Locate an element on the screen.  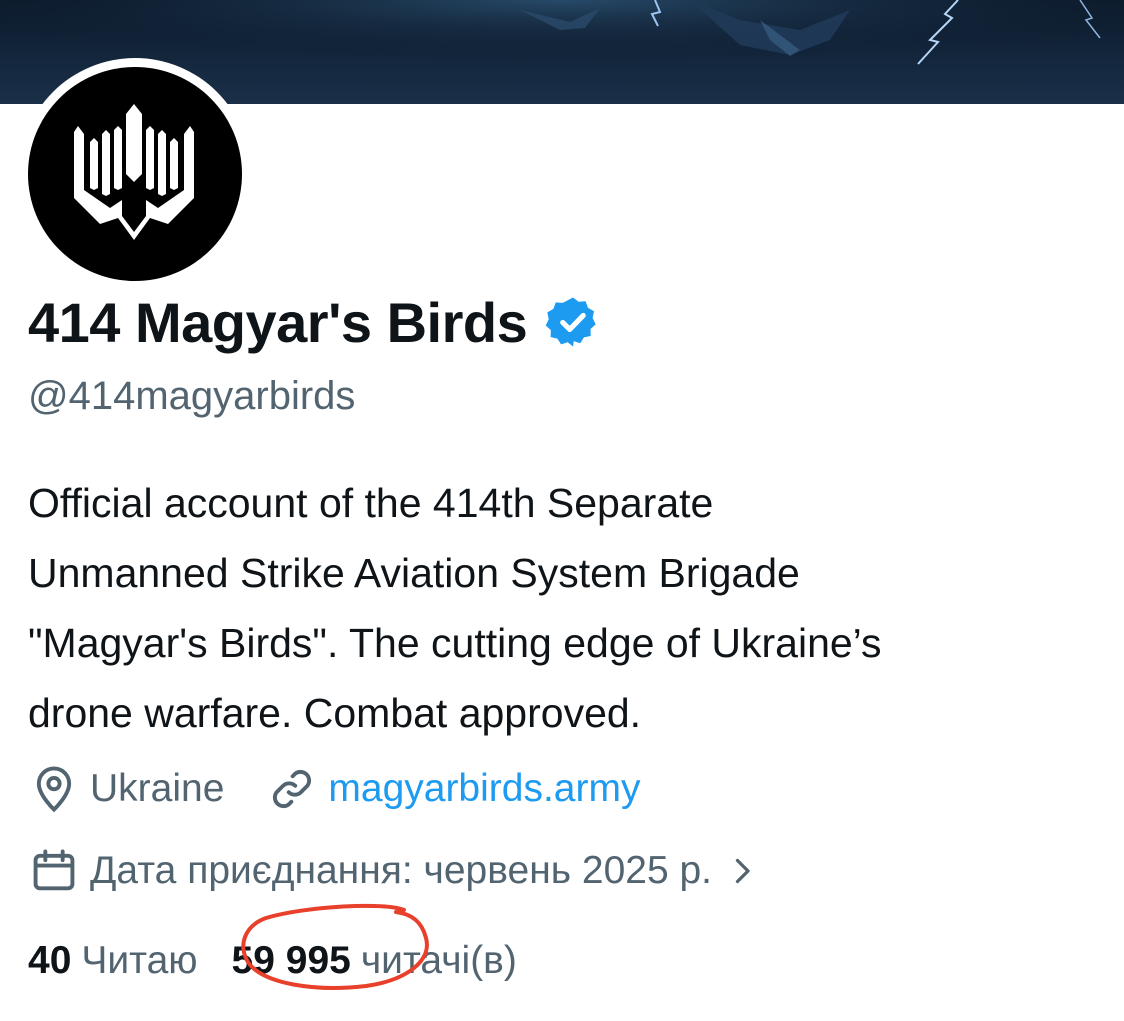
trident-logo-icon is located at coordinates (134, 172).